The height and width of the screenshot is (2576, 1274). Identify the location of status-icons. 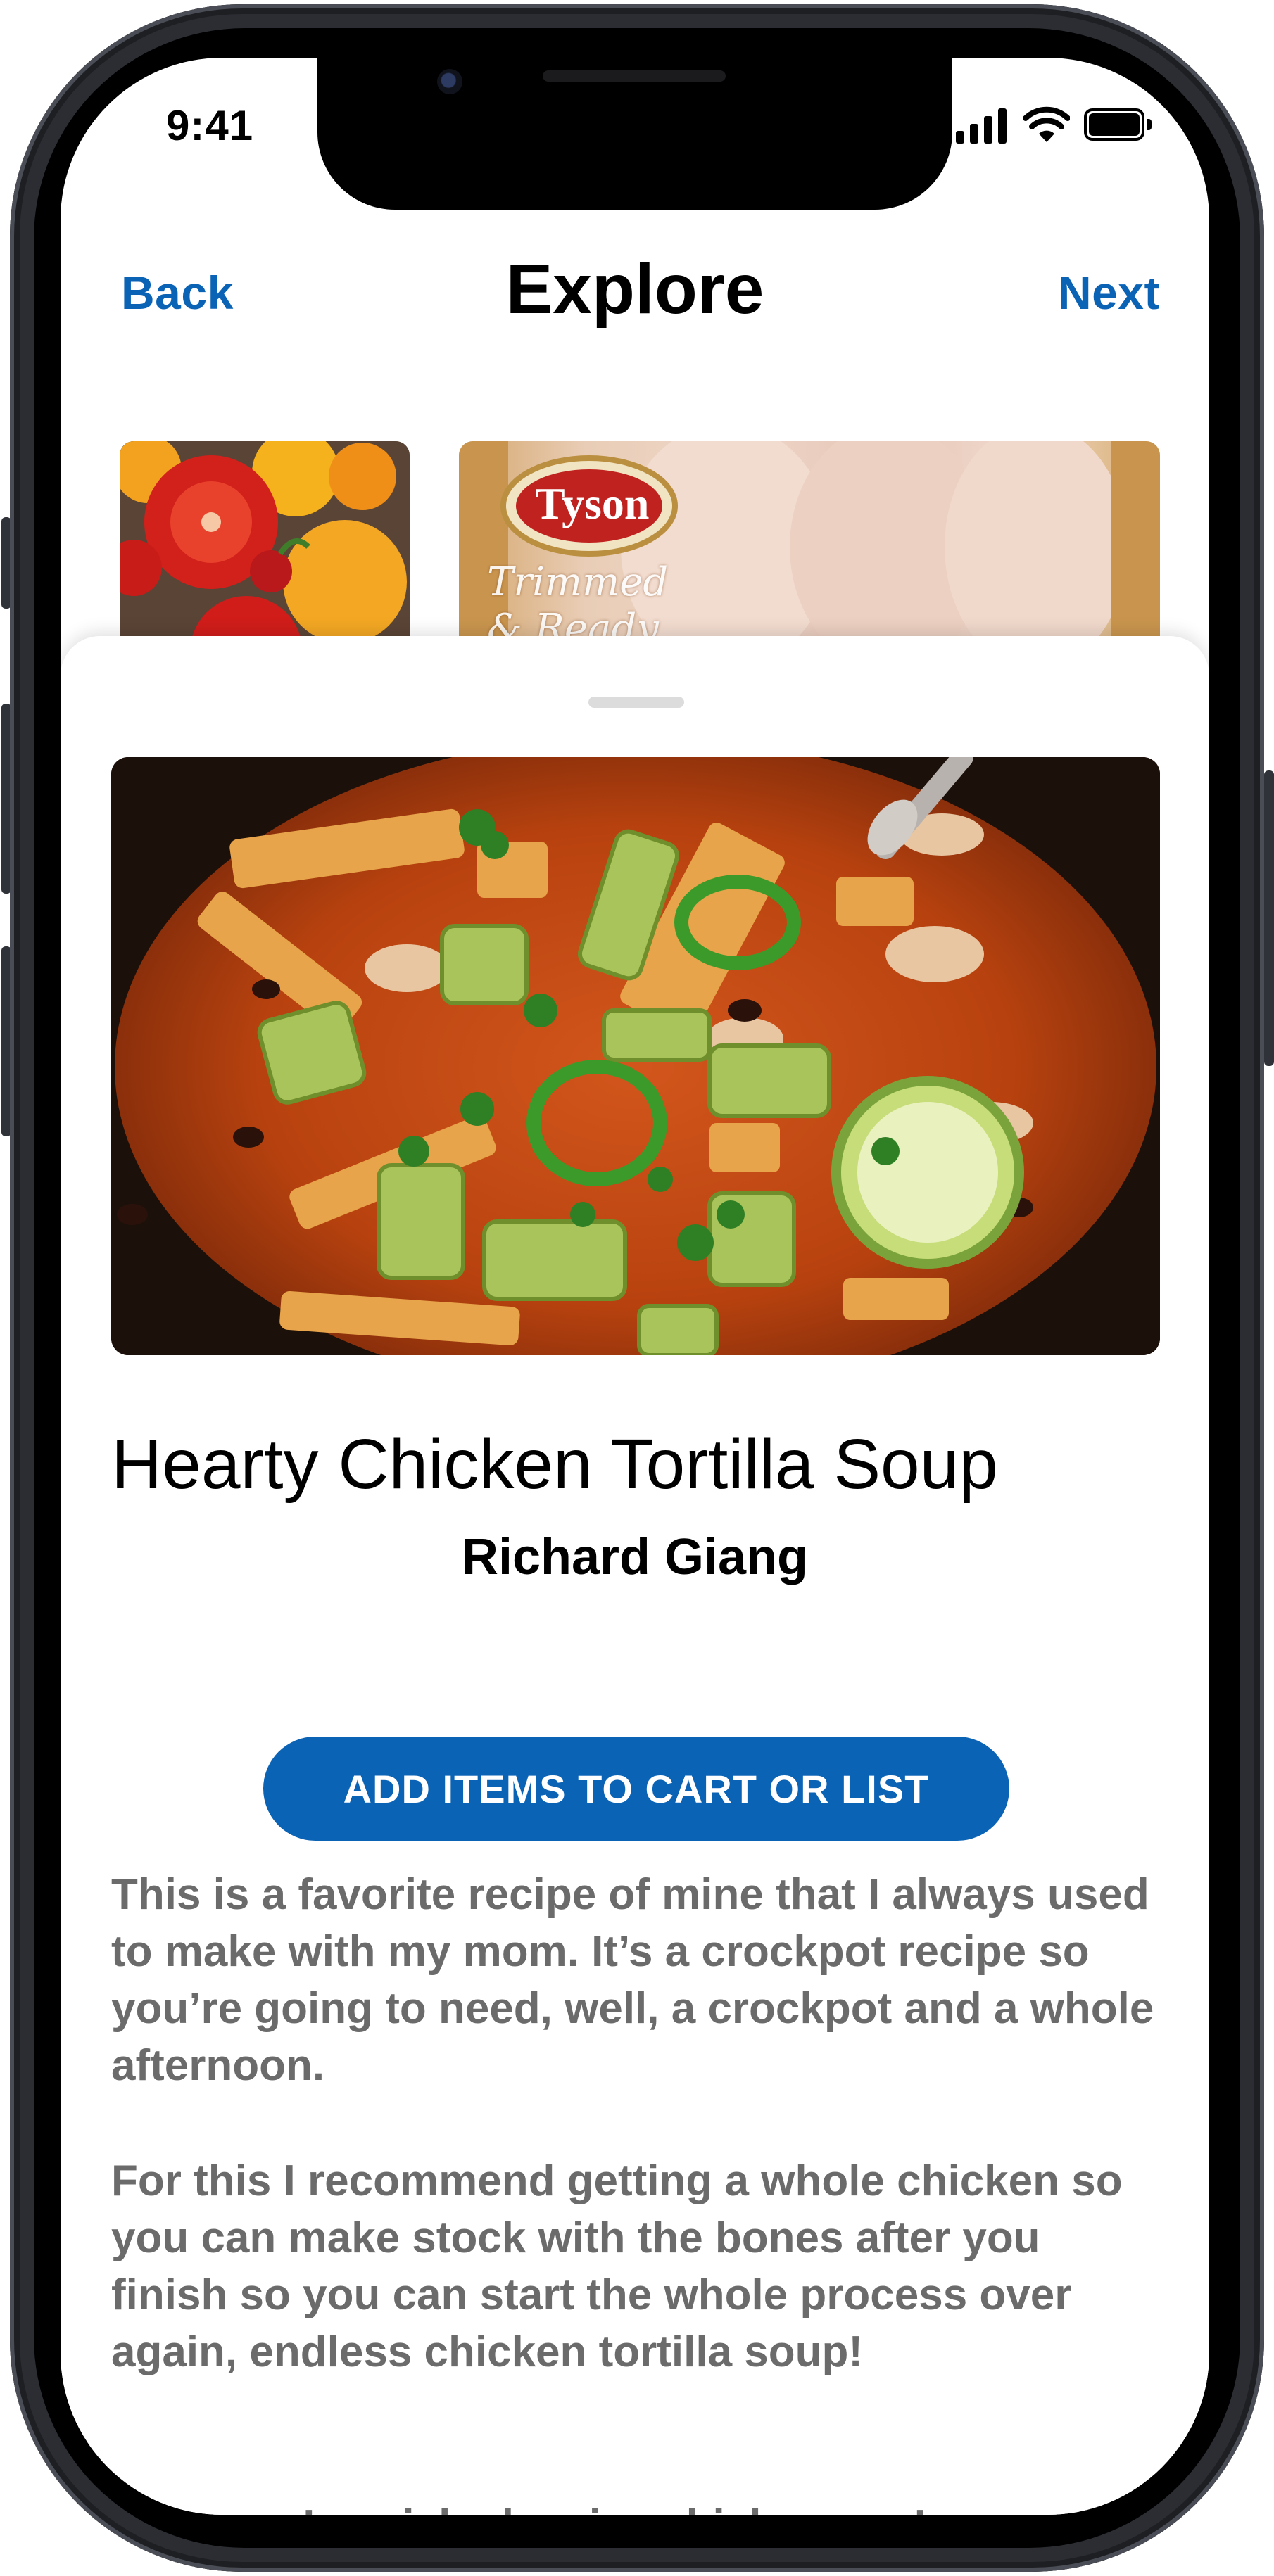
(1058, 125).